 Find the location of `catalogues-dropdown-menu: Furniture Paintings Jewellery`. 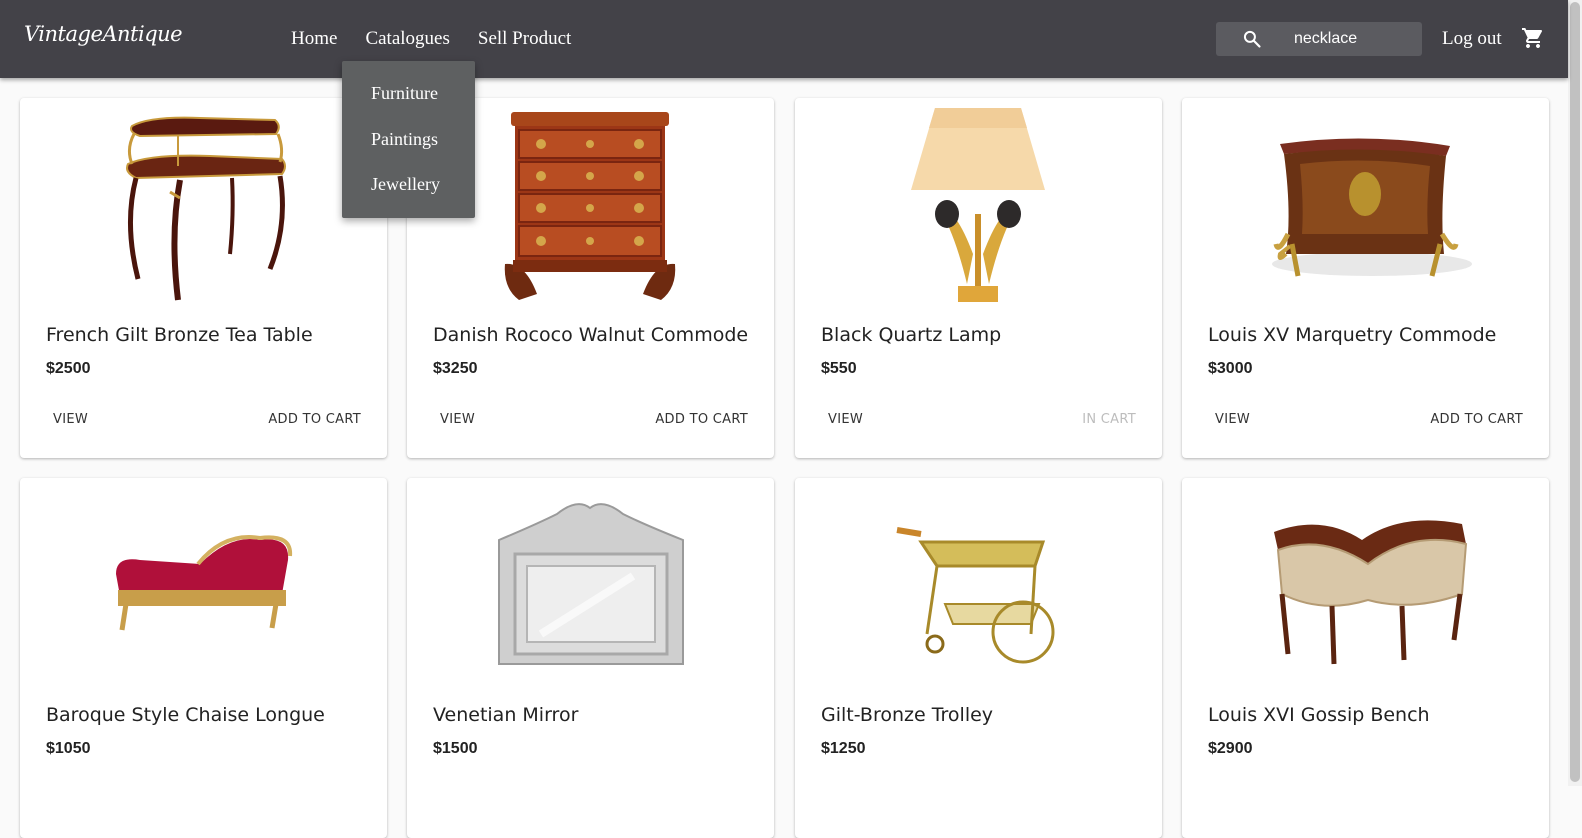

catalogues-dropdown-menu: Furniture Paintings Jewellery is located at coordinates (408, 139).